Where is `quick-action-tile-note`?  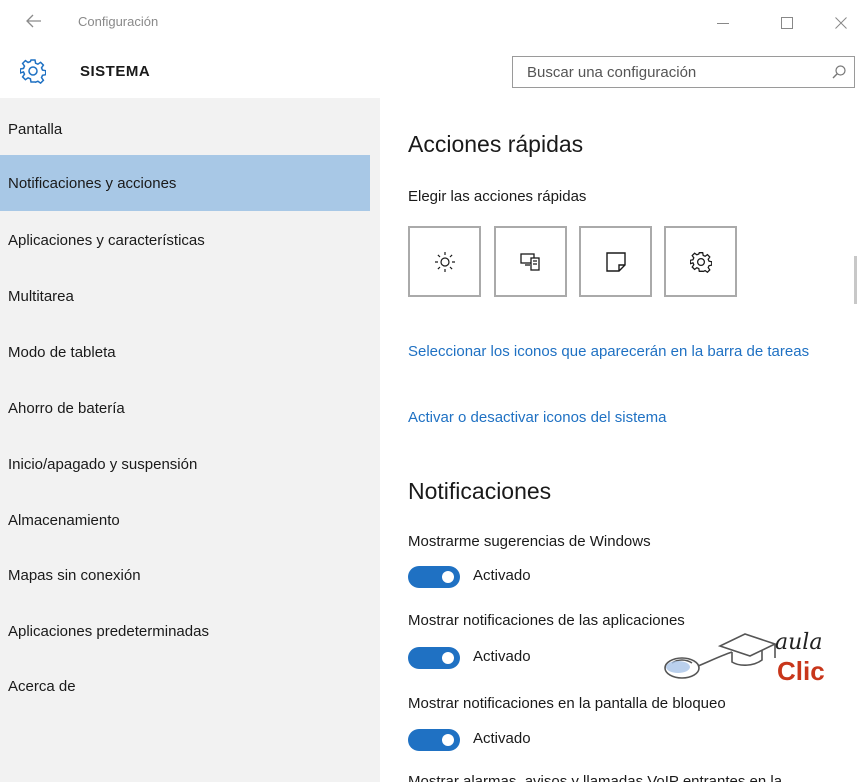
quick-action-tile-note is located at coordinates (615, 261).